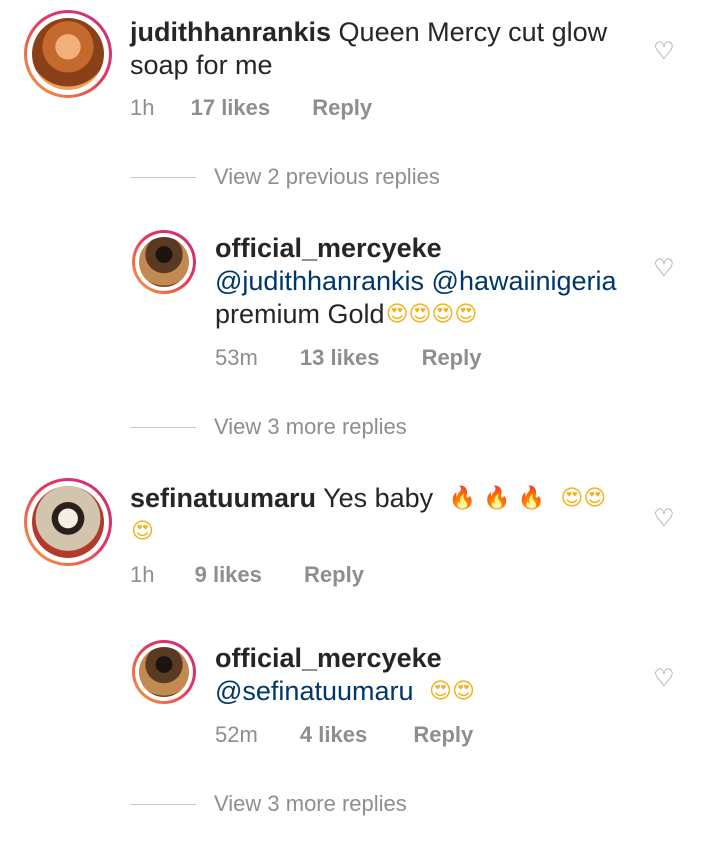 The width and height of the screenshot is (720, 849). I want to click on heart-eyes-emoji: 😍, so click(142, 531).